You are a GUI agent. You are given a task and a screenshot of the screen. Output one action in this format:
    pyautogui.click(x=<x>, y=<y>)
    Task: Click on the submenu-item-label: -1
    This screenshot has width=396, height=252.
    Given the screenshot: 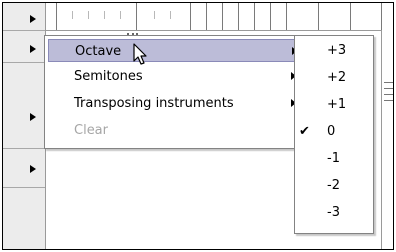 What is the action you would take?
    pyautogui.click(x=333, y=158)
    